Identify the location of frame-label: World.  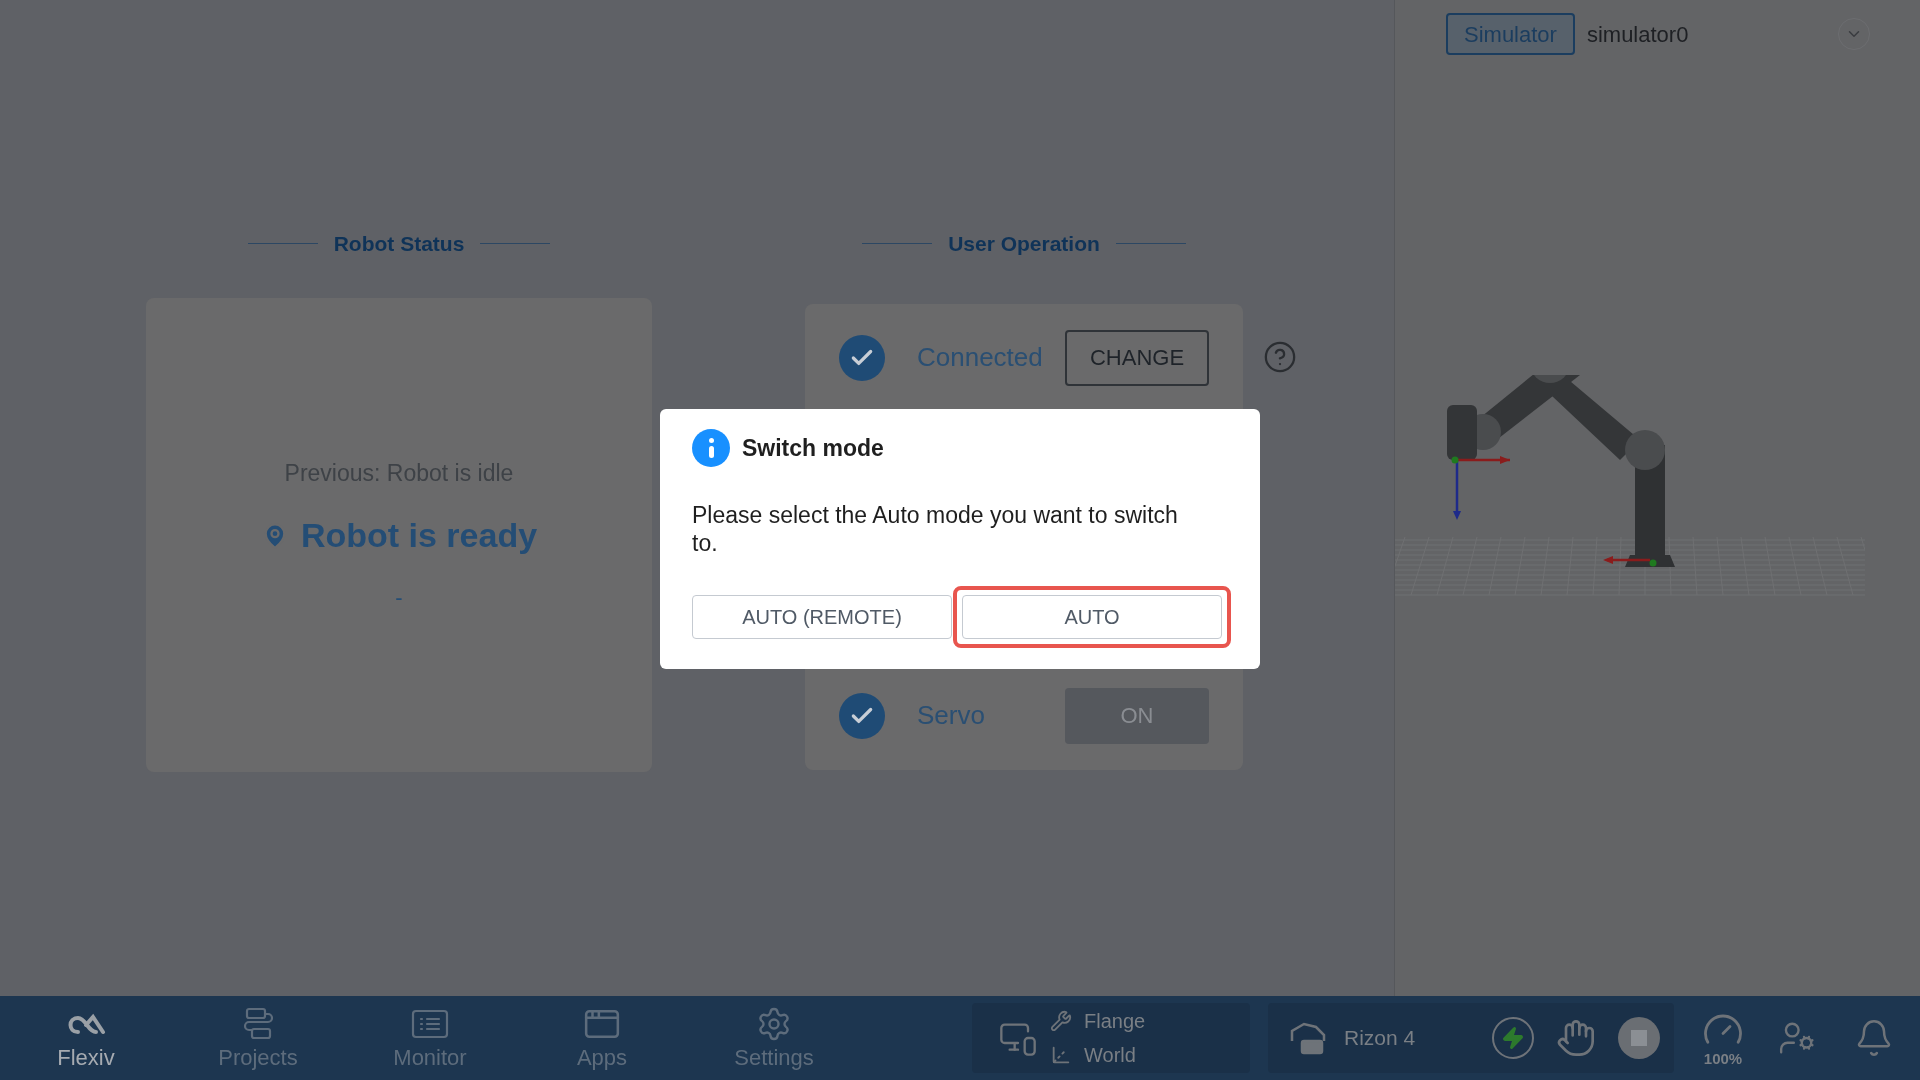
(1110, 1055).